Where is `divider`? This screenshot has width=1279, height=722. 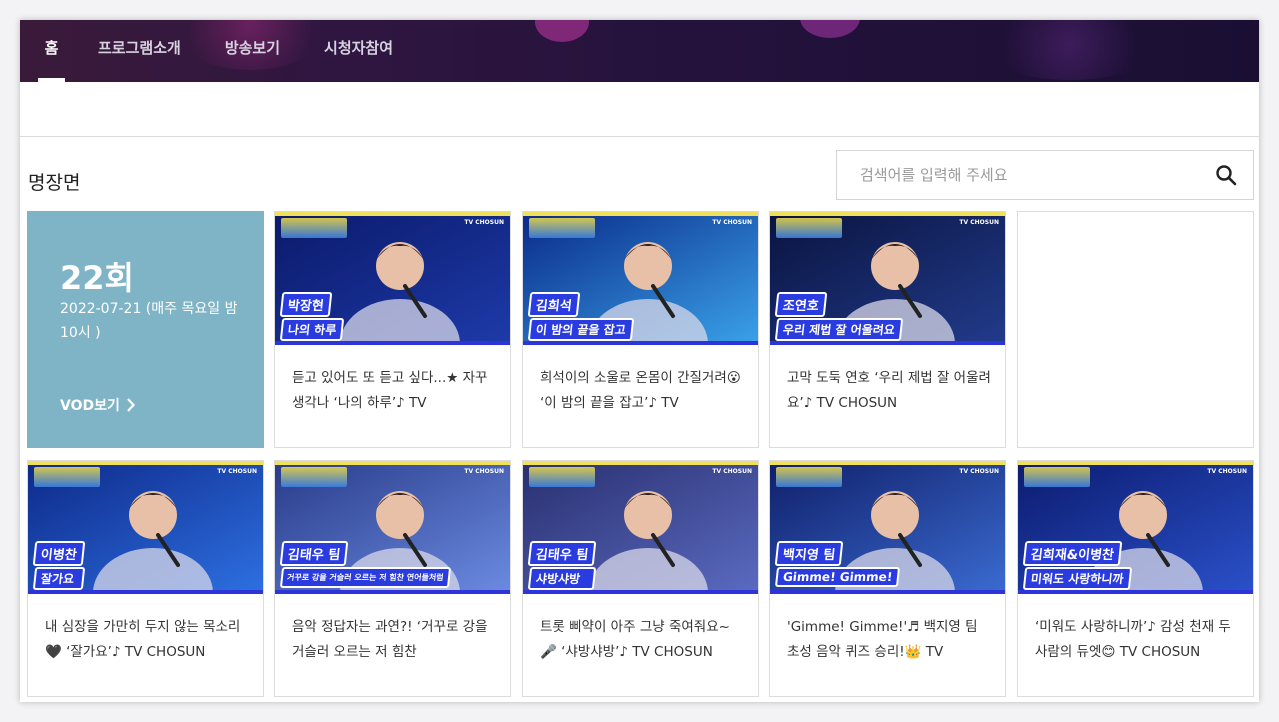 divider is located at coordinates (639, 136).